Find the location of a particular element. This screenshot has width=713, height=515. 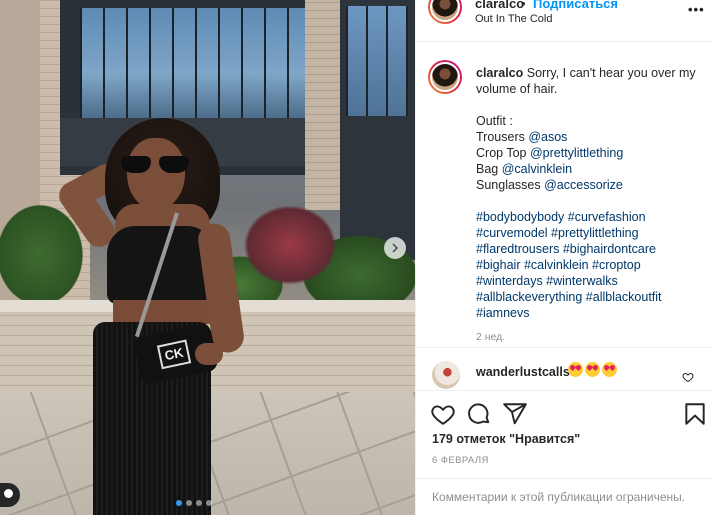

mention-link: @asos is located at coordinates (547, 137).